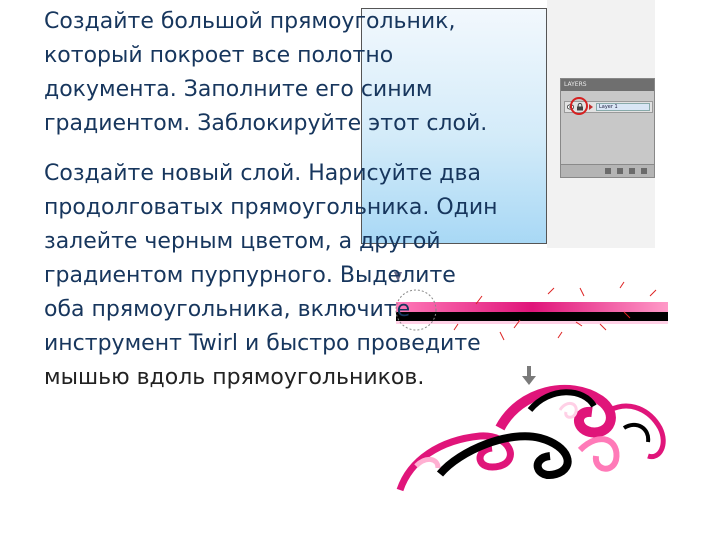 The image size is (720, 540). What do you see at coordinates (266, 123) in the screenshot?
I see `text-line: градиентом. Заблокируйте этот слой.` at bounding box center [266, 123].